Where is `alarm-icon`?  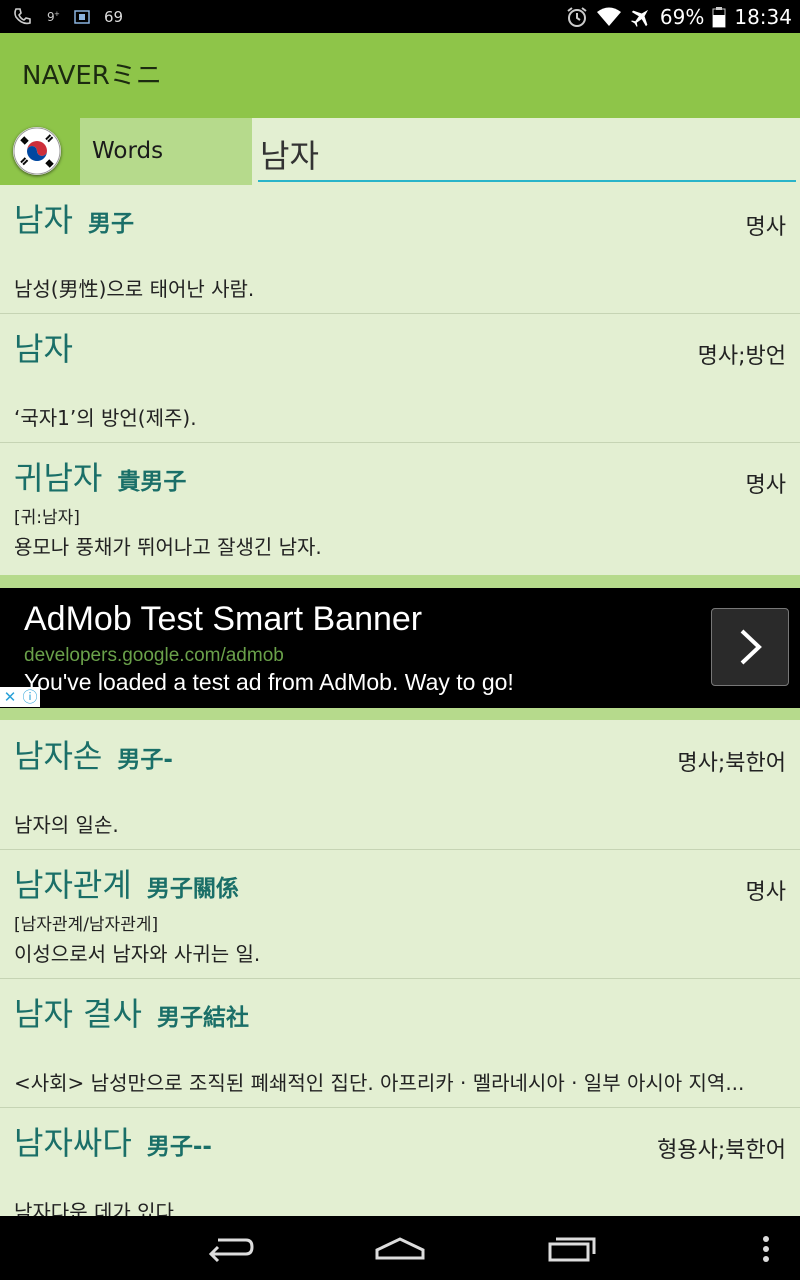 alarm-icon is located at coordinates (577, 17).